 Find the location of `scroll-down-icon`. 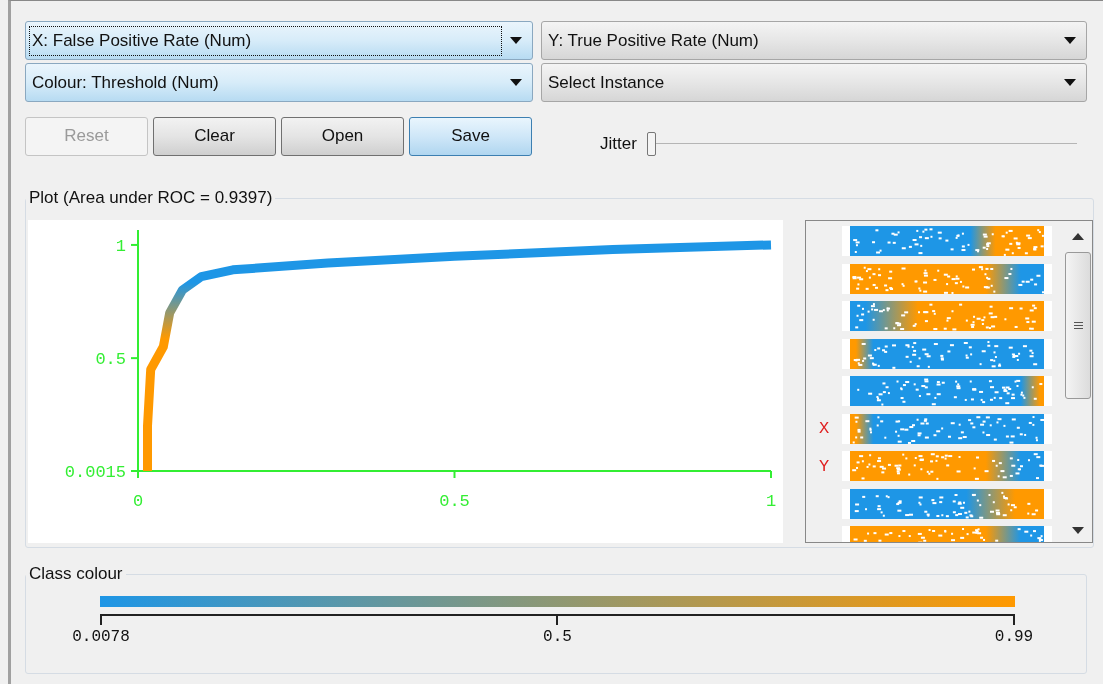

scroll-down-icon is located at coordinates (1078, 530).